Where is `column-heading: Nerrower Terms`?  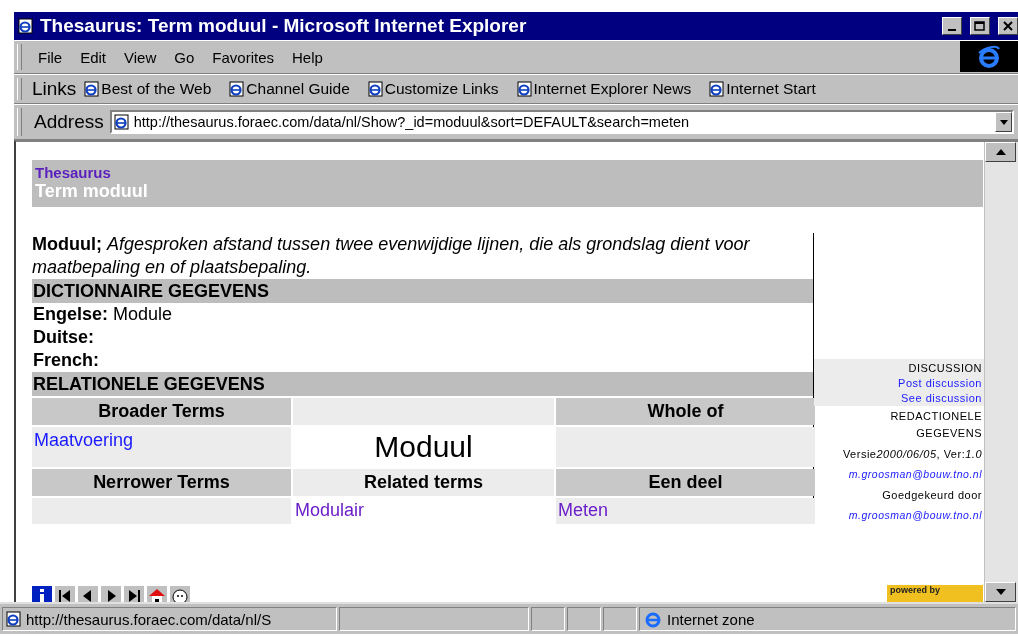 column-heading: Nerrower Terms is located at coordinates (161, 482).